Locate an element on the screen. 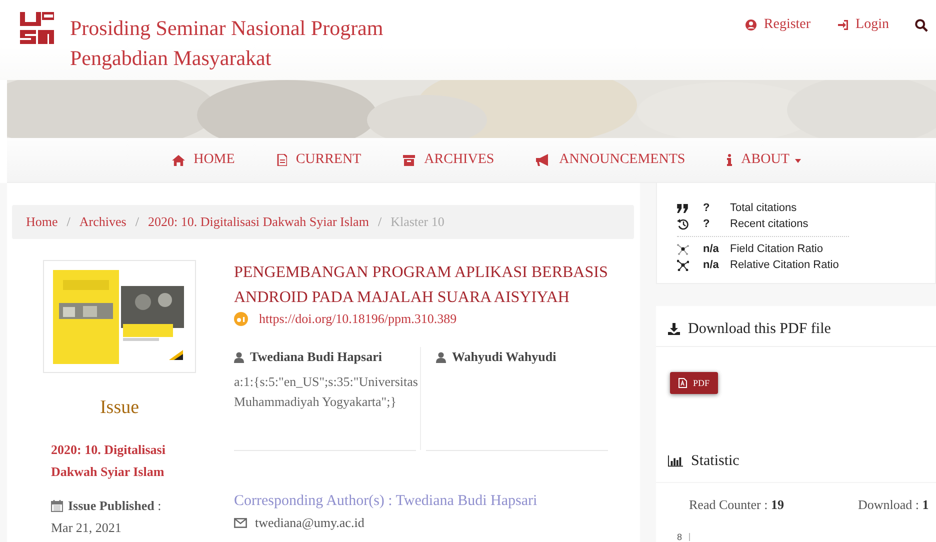 Image resolution: width=936 pixels, height=542 pixels. citation-label: Relative Citation Ratio is located at coordinates (785, 265).